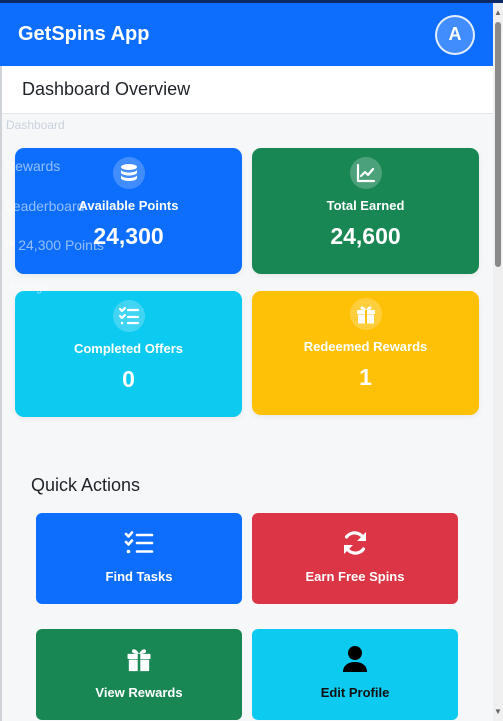 The image size is (503, 721). Describe the element at coordinates (247, 90) in the screenshot. I see `page-header: Dashboard Overview` at that location.